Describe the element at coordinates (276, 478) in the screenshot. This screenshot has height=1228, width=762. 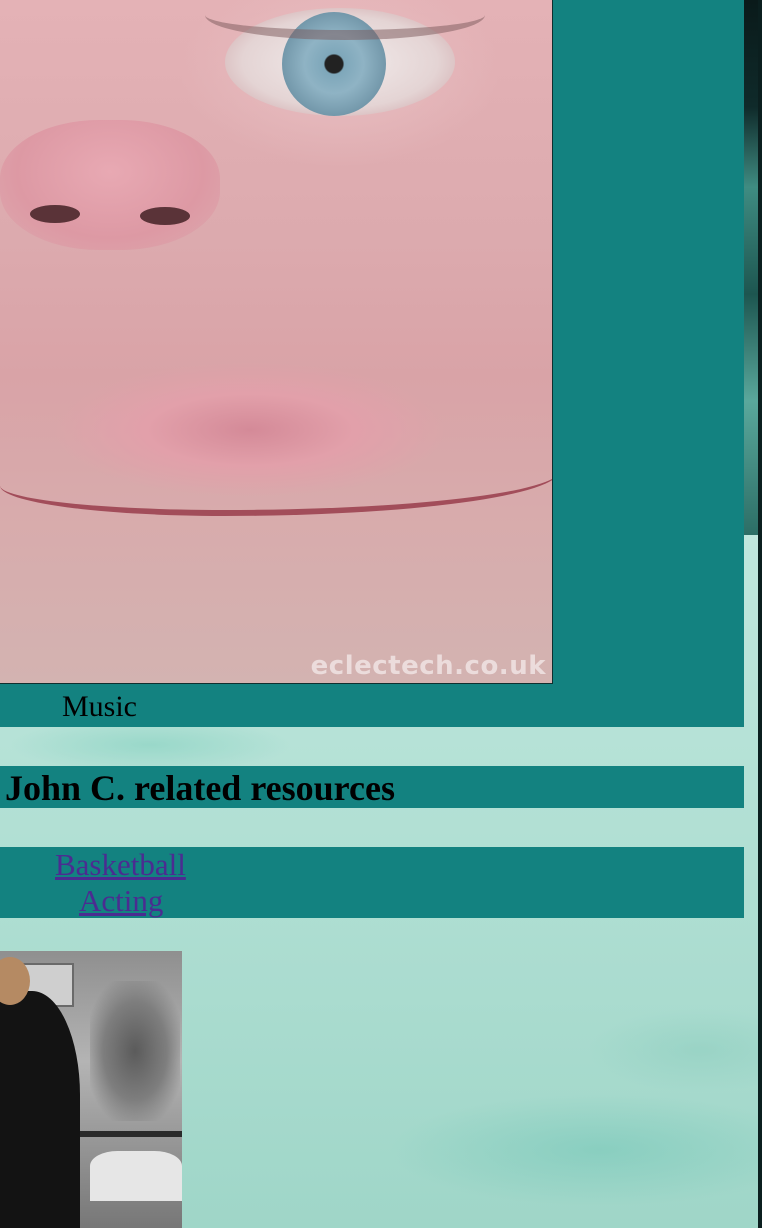
I see `face-mouth` at that location.